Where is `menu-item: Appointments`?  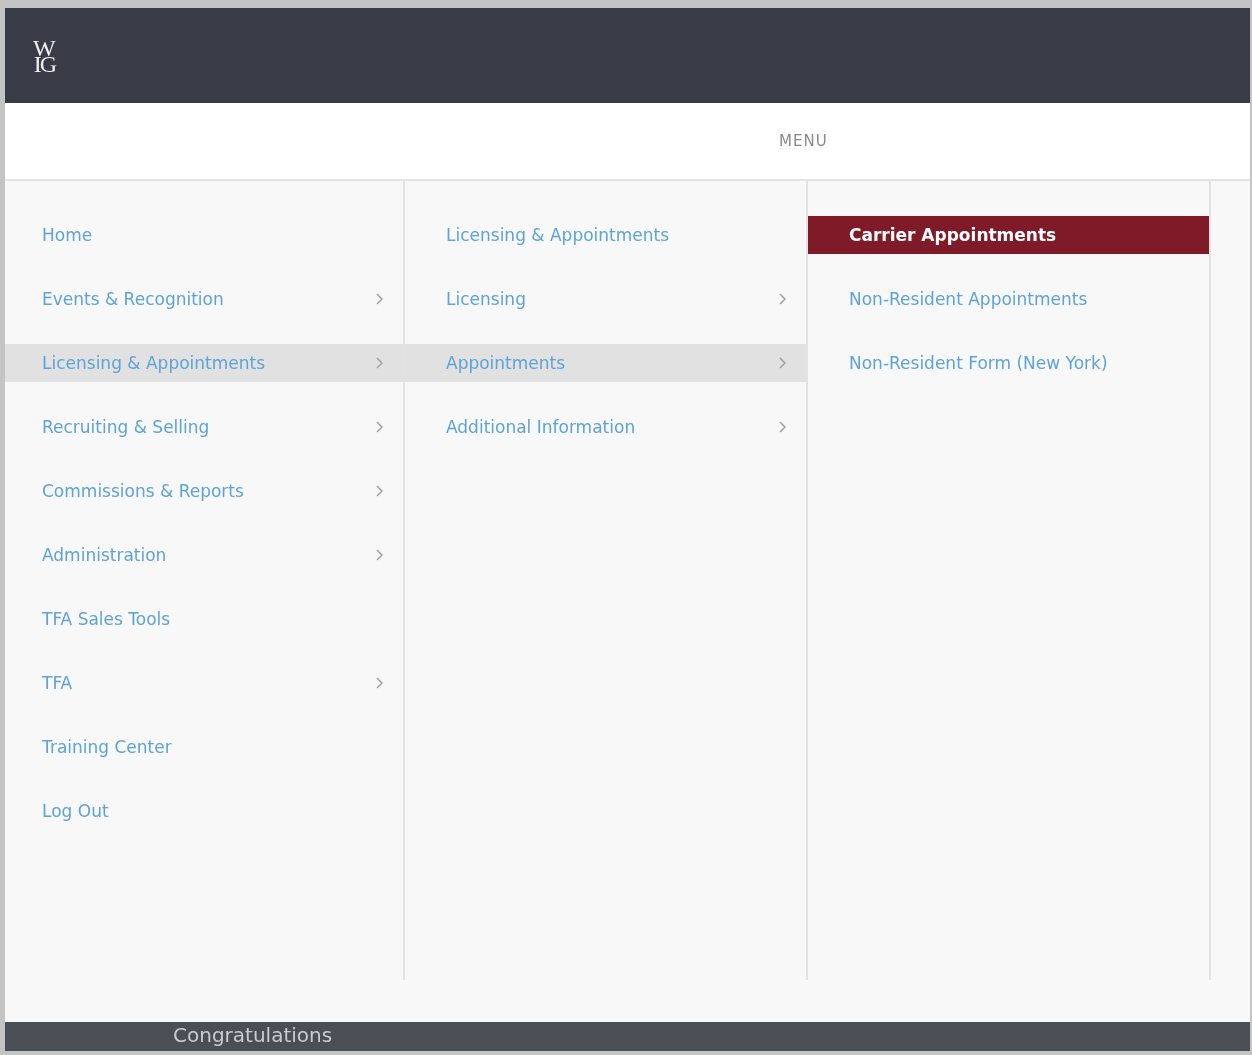
menu-item: Appointments is located at coordinates (605, 363).